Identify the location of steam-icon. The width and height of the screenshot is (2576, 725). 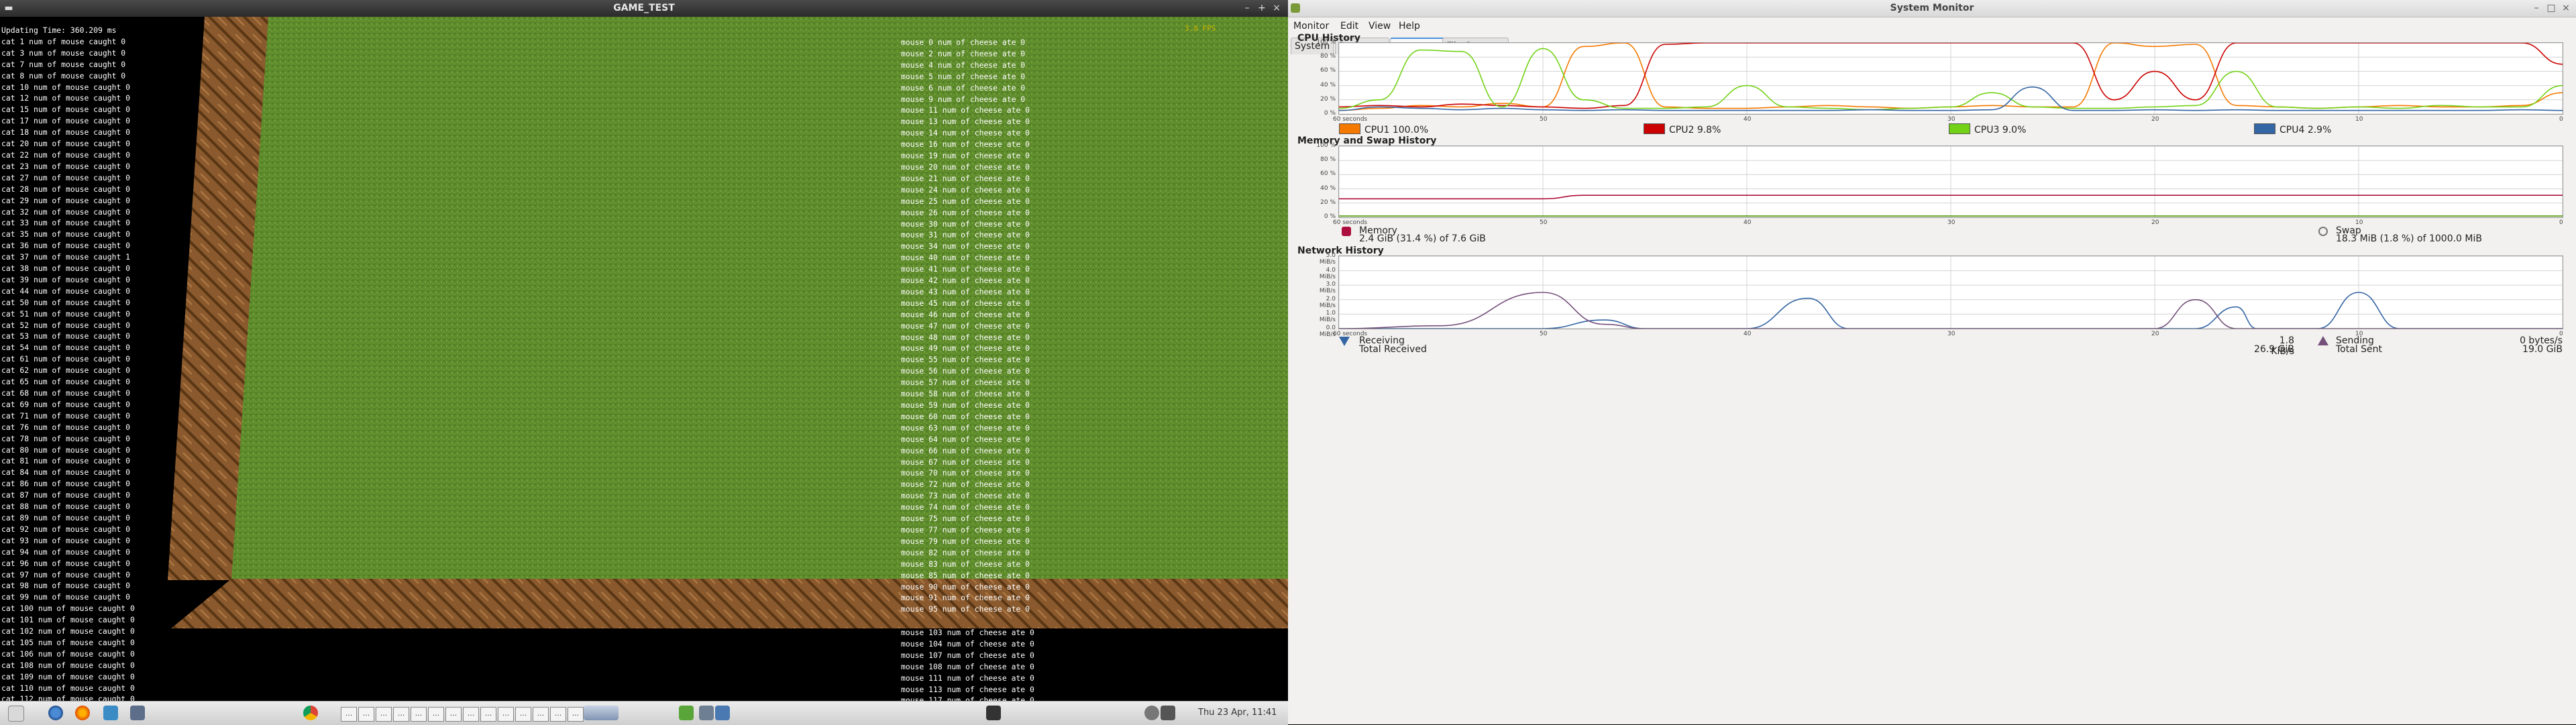
(55, 713).